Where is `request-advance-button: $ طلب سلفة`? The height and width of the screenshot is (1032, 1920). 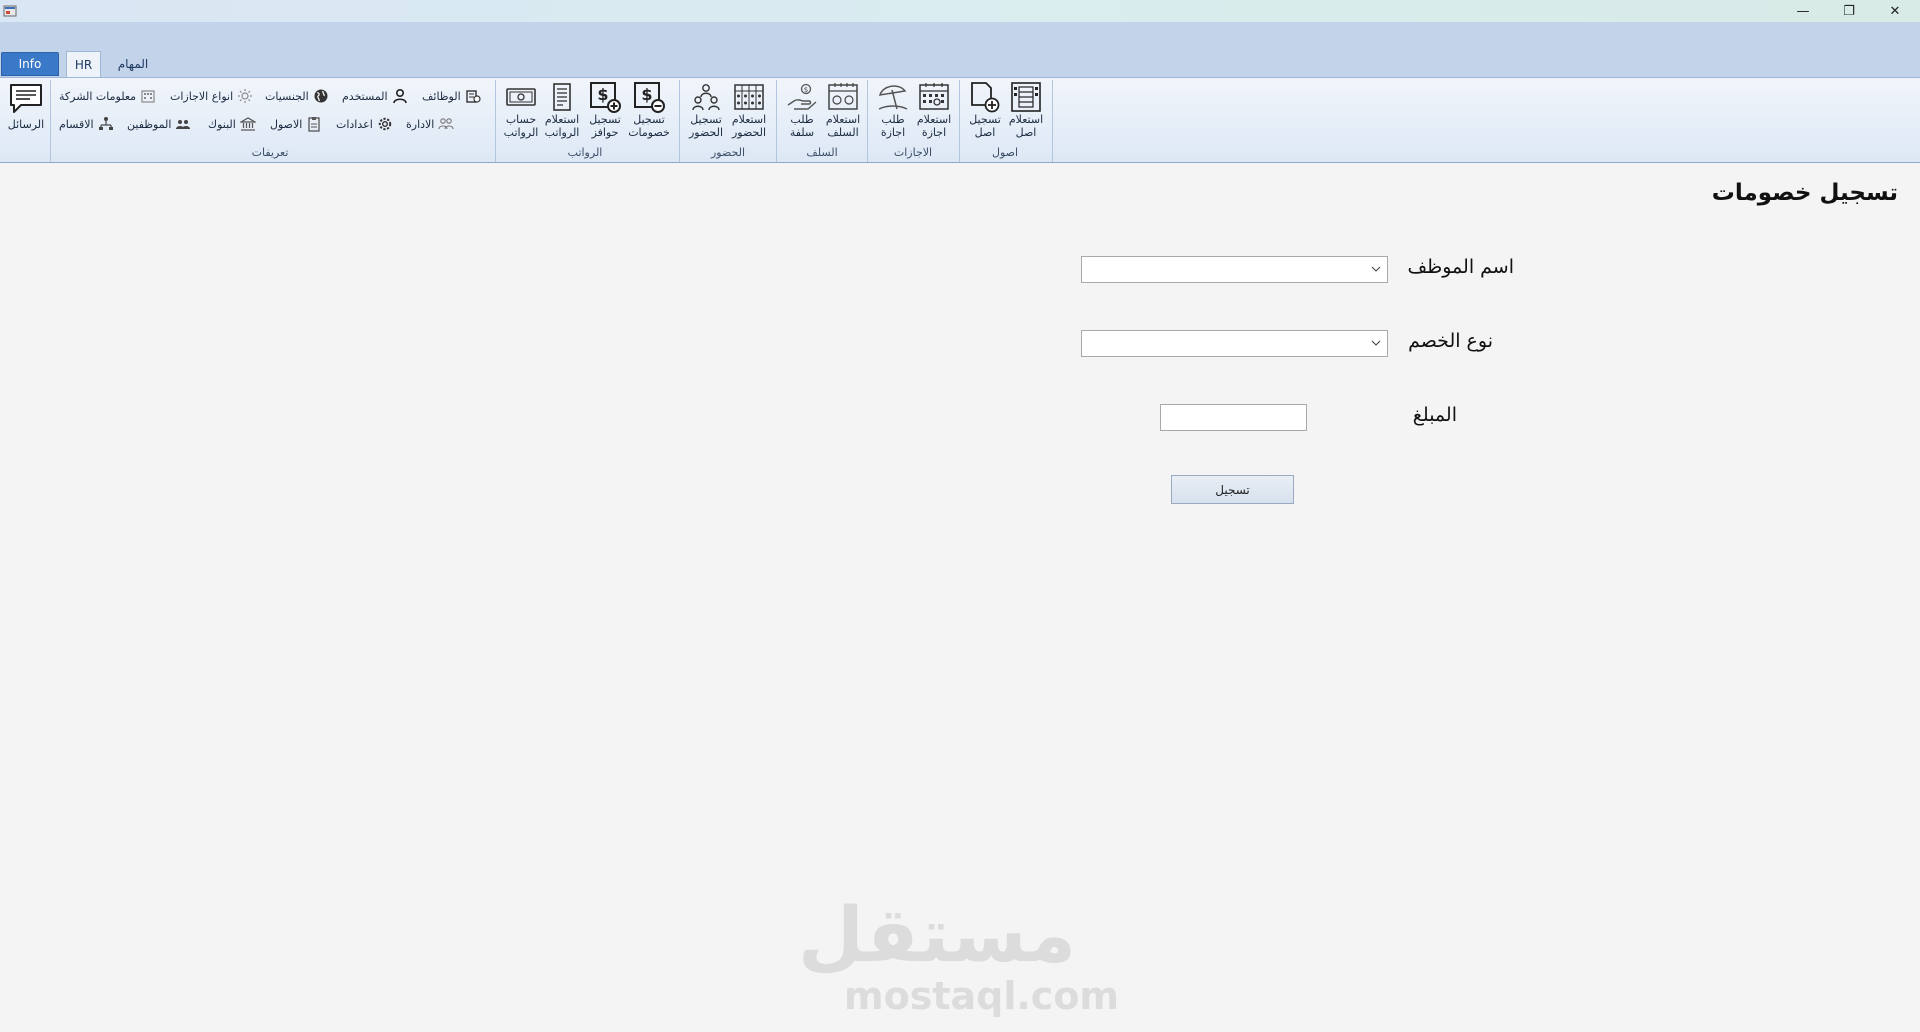
request-advance-button: $ طلب سلفة is located at coordinates (802, 112).